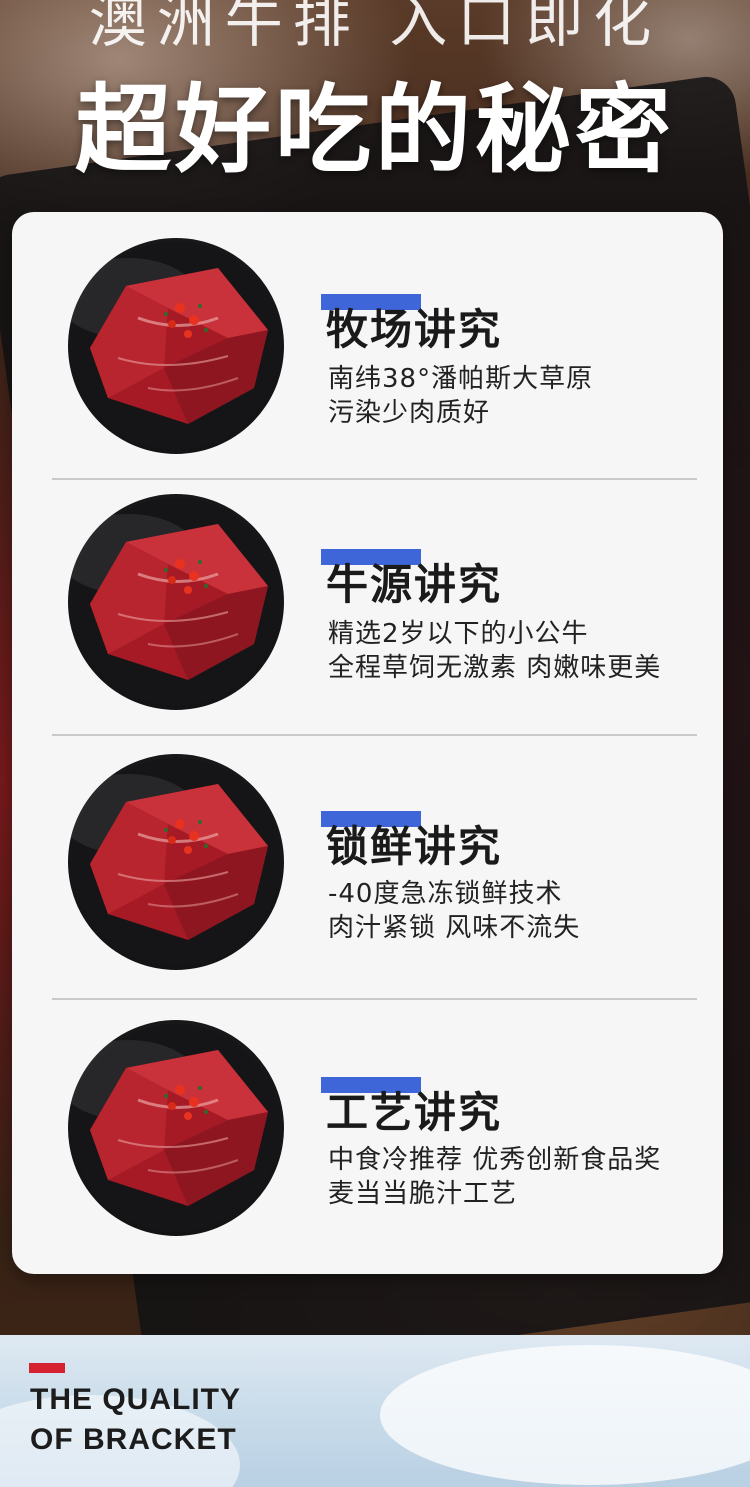 The image size is (750, 1487). What do you see at coordinates (133, 1439) in the screenshot?
I see `quality-heading-line2: OF BRACKET` at bounding box center [133, 1439].